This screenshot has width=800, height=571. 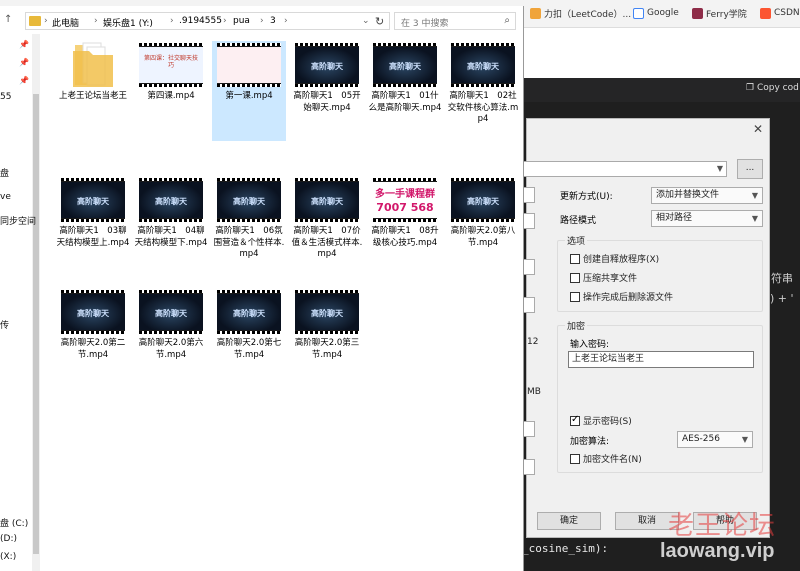 I want to click on algorithm-select: AES-256 ▼, so click(x=715, y=439).